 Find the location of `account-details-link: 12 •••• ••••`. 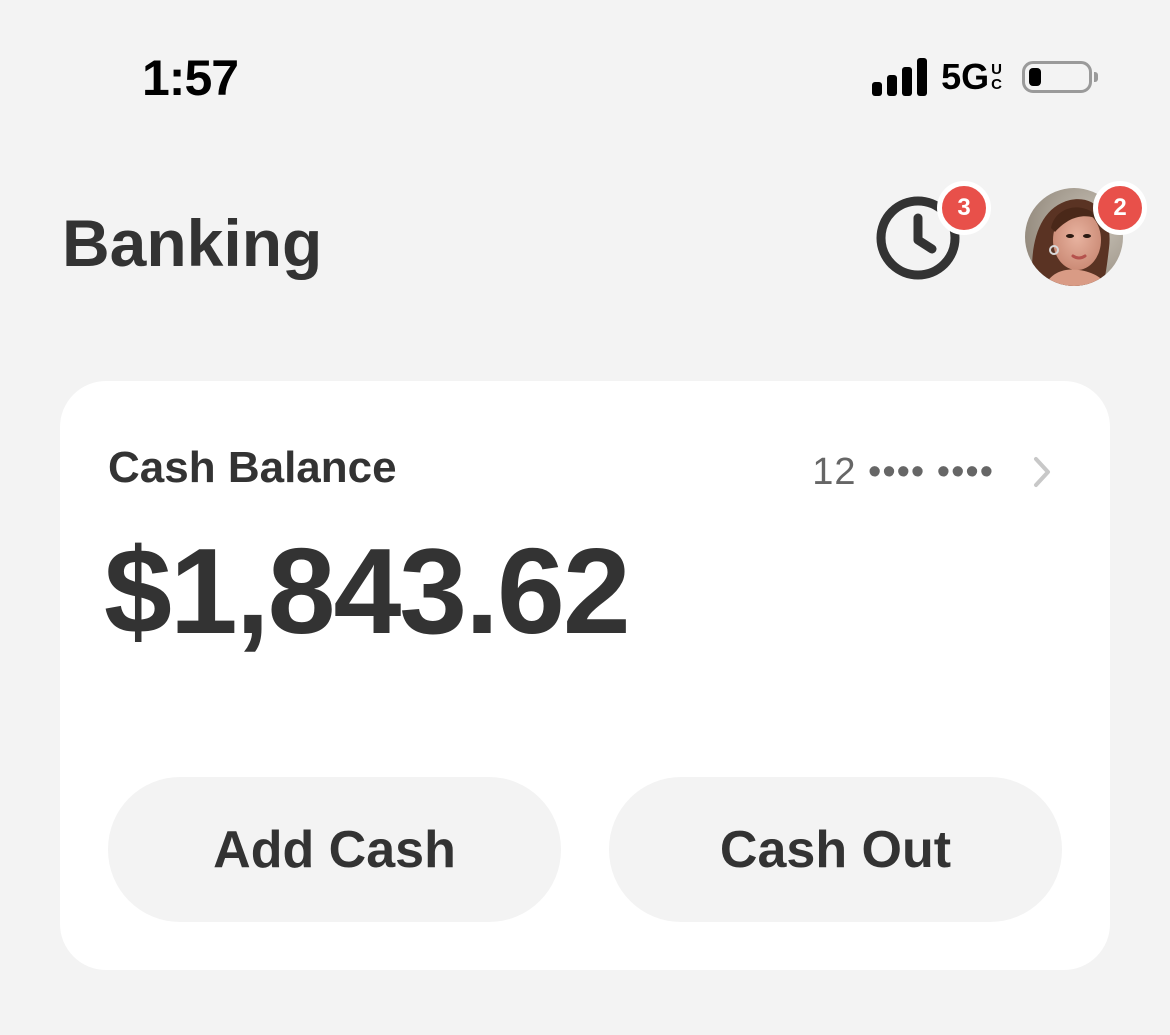

account-details-link: 12 •••• •••• is located at coordinates (932, 472).